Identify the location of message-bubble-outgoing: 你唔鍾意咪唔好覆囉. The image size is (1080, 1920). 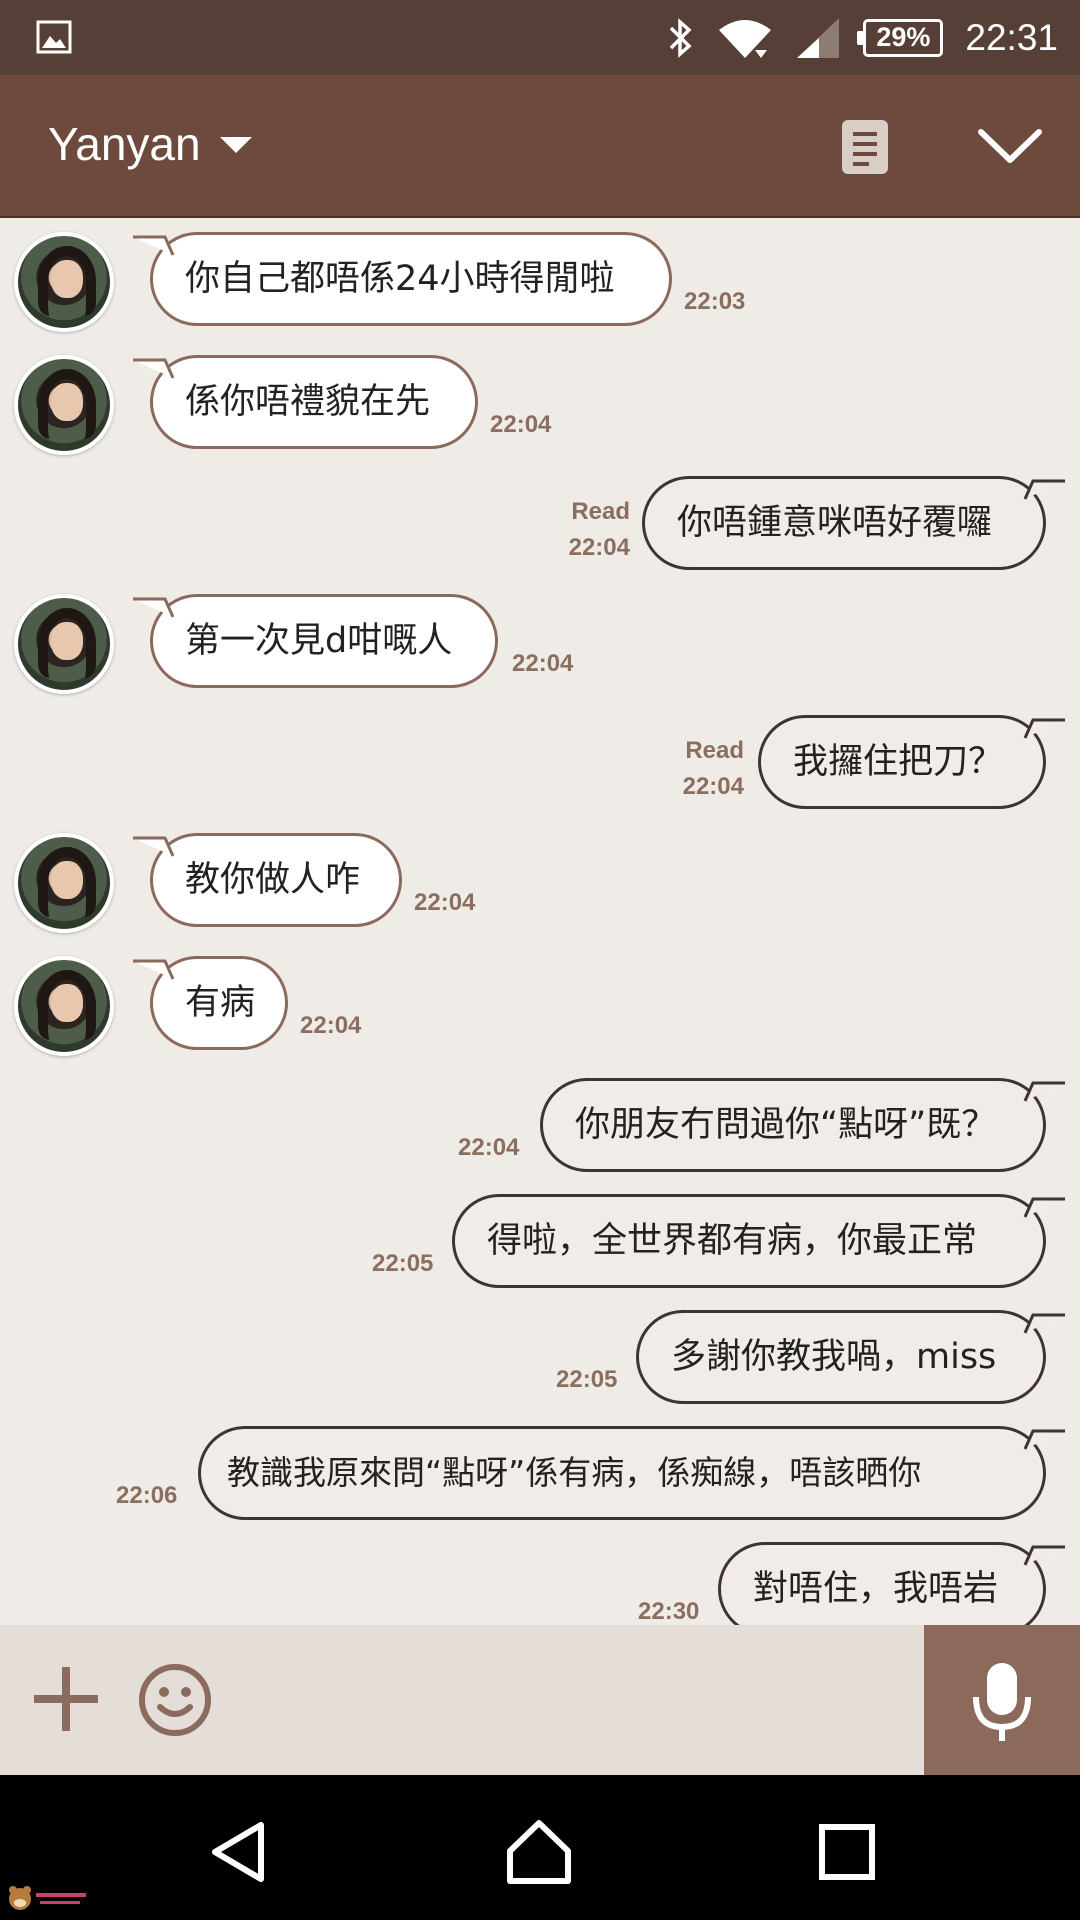
(853, 523).